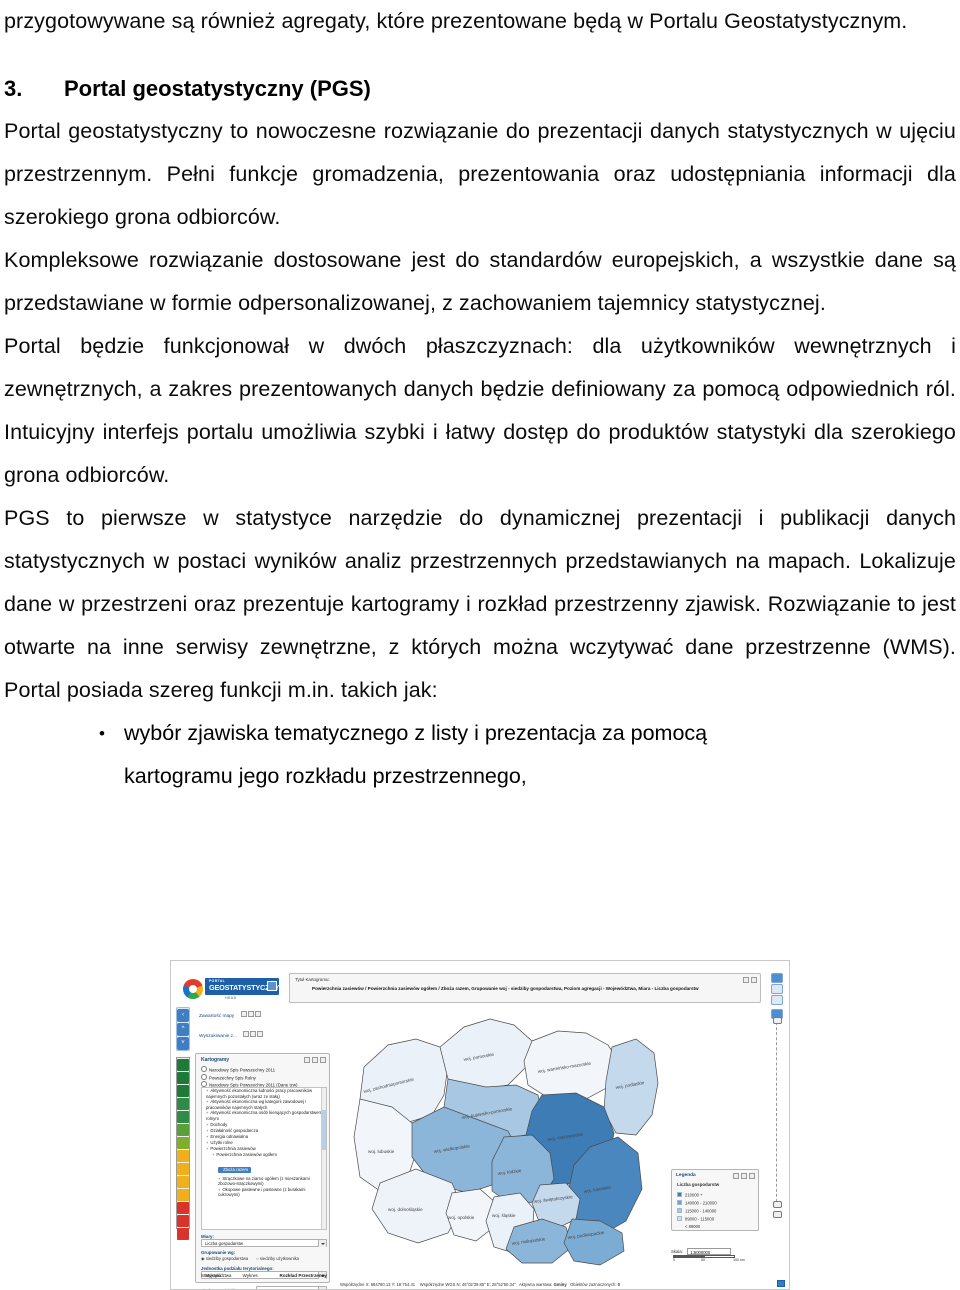 Image resolution: width=960 pixels, height=1290 pixels. What do you see at coordinates (690, 1195) in the screenshot?
I see `legend-item: 210000 +` at bounding box center [690, 1195].